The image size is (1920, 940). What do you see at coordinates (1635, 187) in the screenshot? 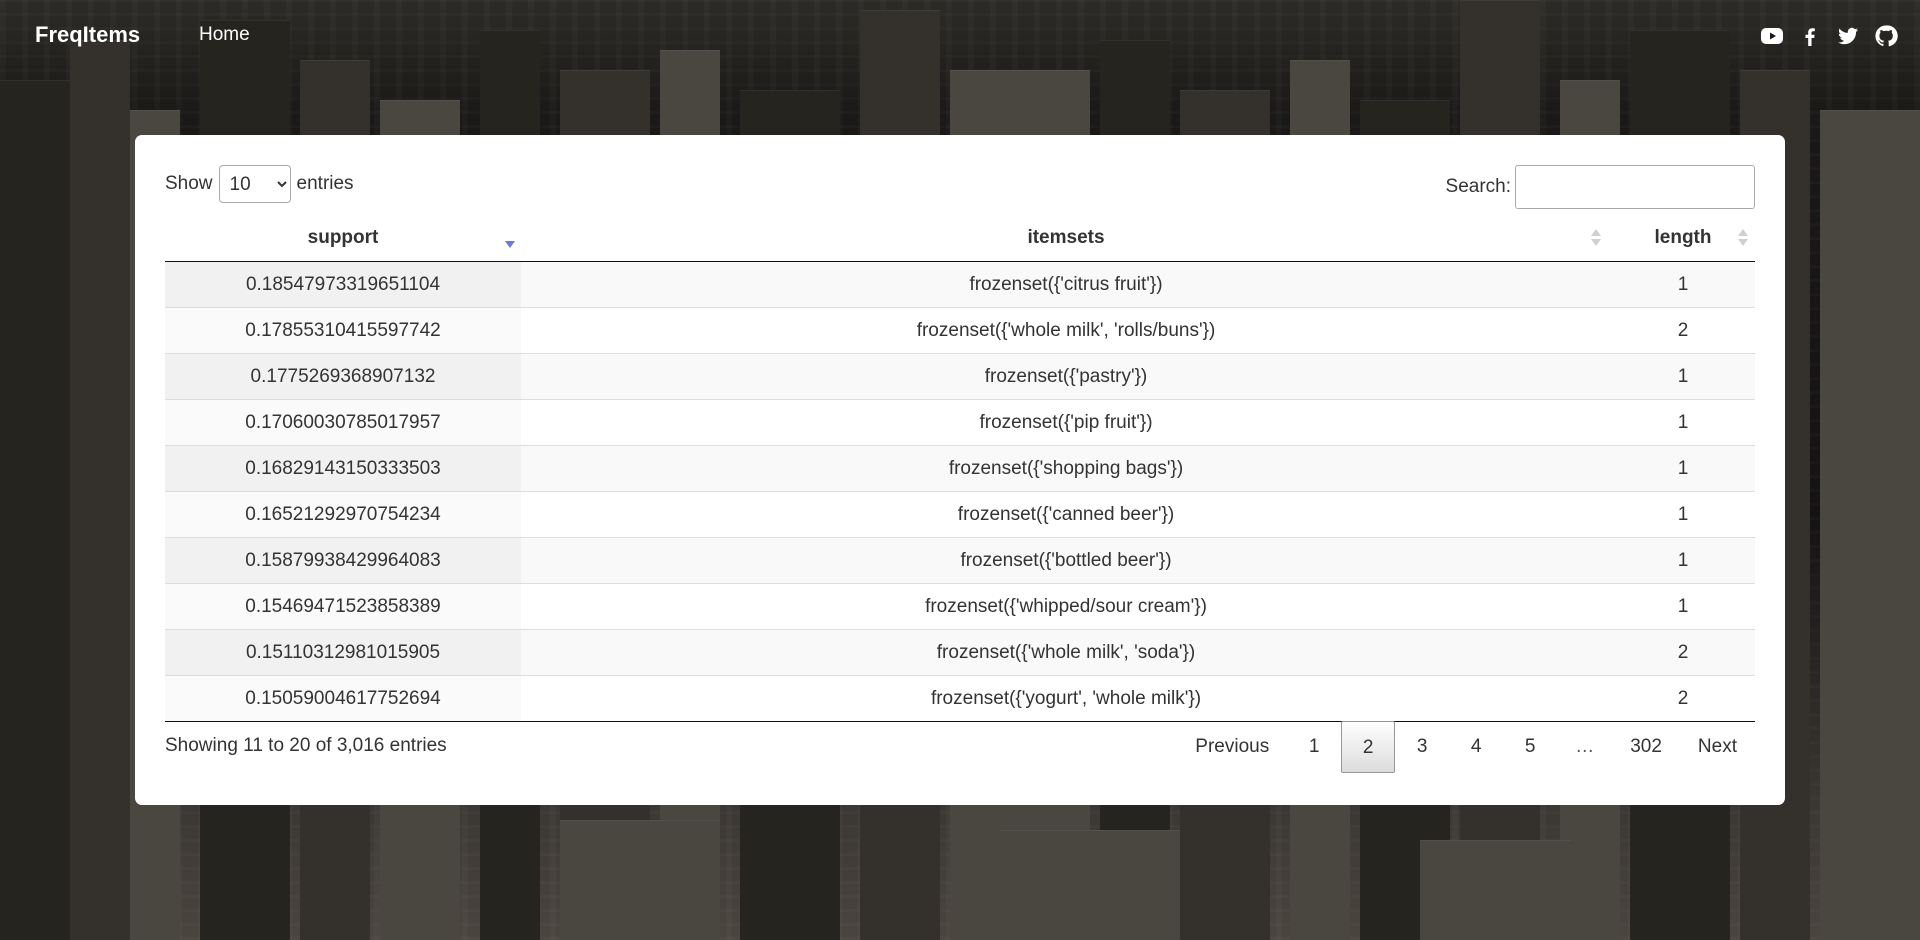
I see `search-input` at bounding box center [1635, 187].